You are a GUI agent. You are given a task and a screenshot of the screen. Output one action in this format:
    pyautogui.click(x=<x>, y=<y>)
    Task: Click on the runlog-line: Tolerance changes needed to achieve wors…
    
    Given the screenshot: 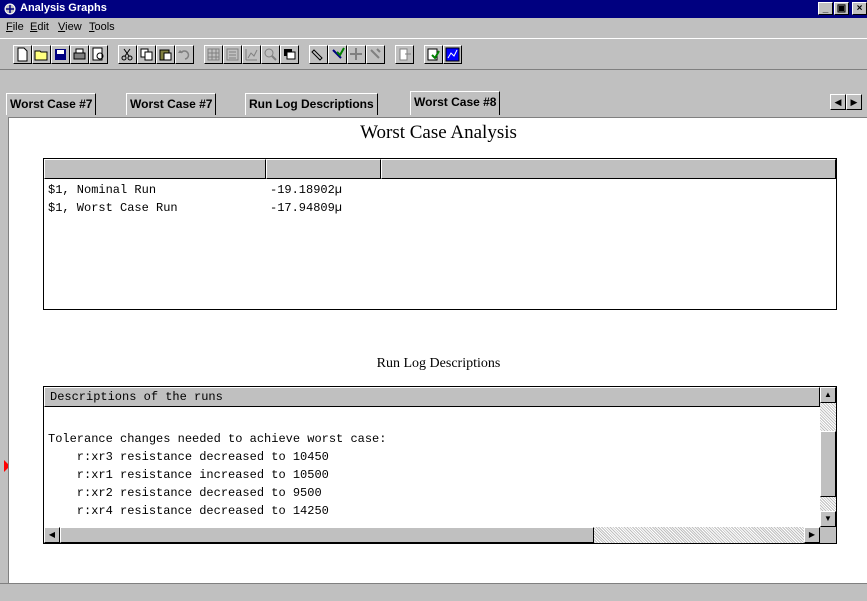 What is the action you would take?
    pyautogui.click(x=217, y=439)
    